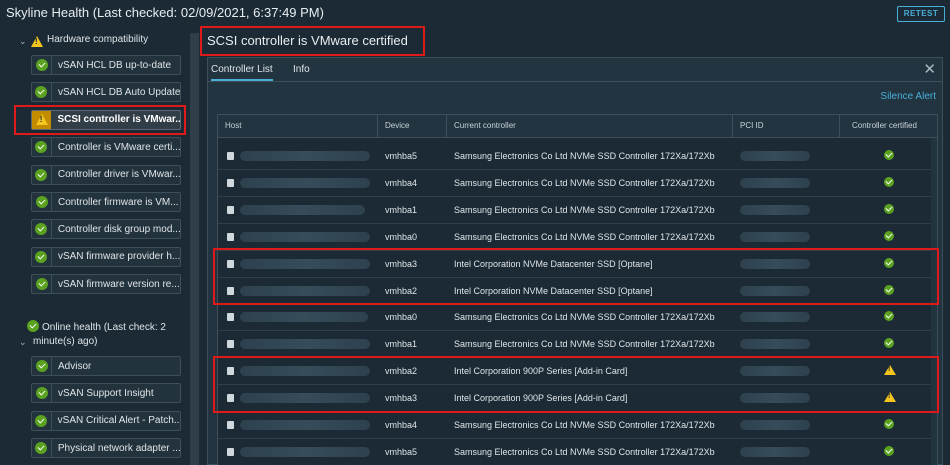 The width and height of the screenshot is (950, 465). Describe the element at coordinates (934, 301) in the screenshot. I see `table-scrollbar` at that location.